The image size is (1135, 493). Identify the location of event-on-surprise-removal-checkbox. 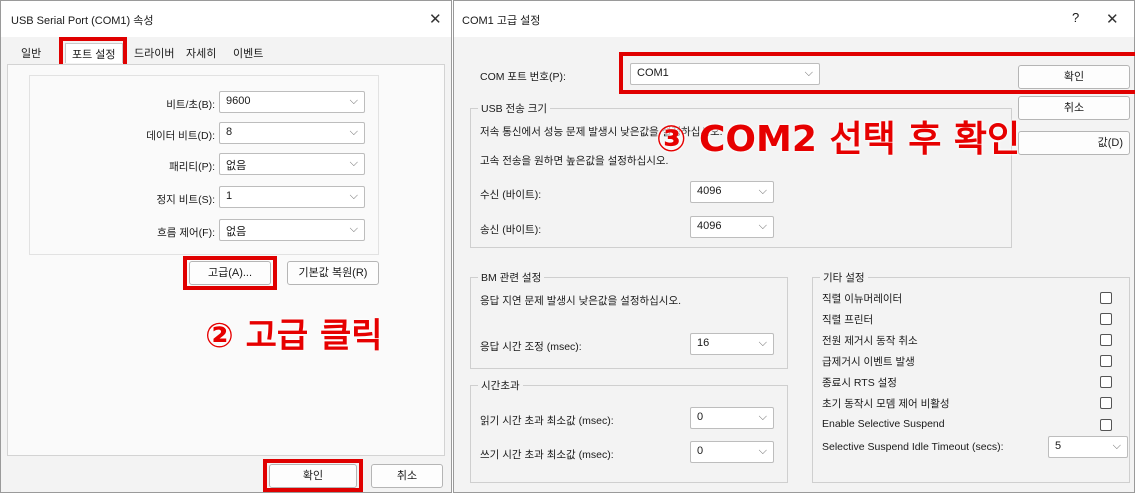
(1106, 361).